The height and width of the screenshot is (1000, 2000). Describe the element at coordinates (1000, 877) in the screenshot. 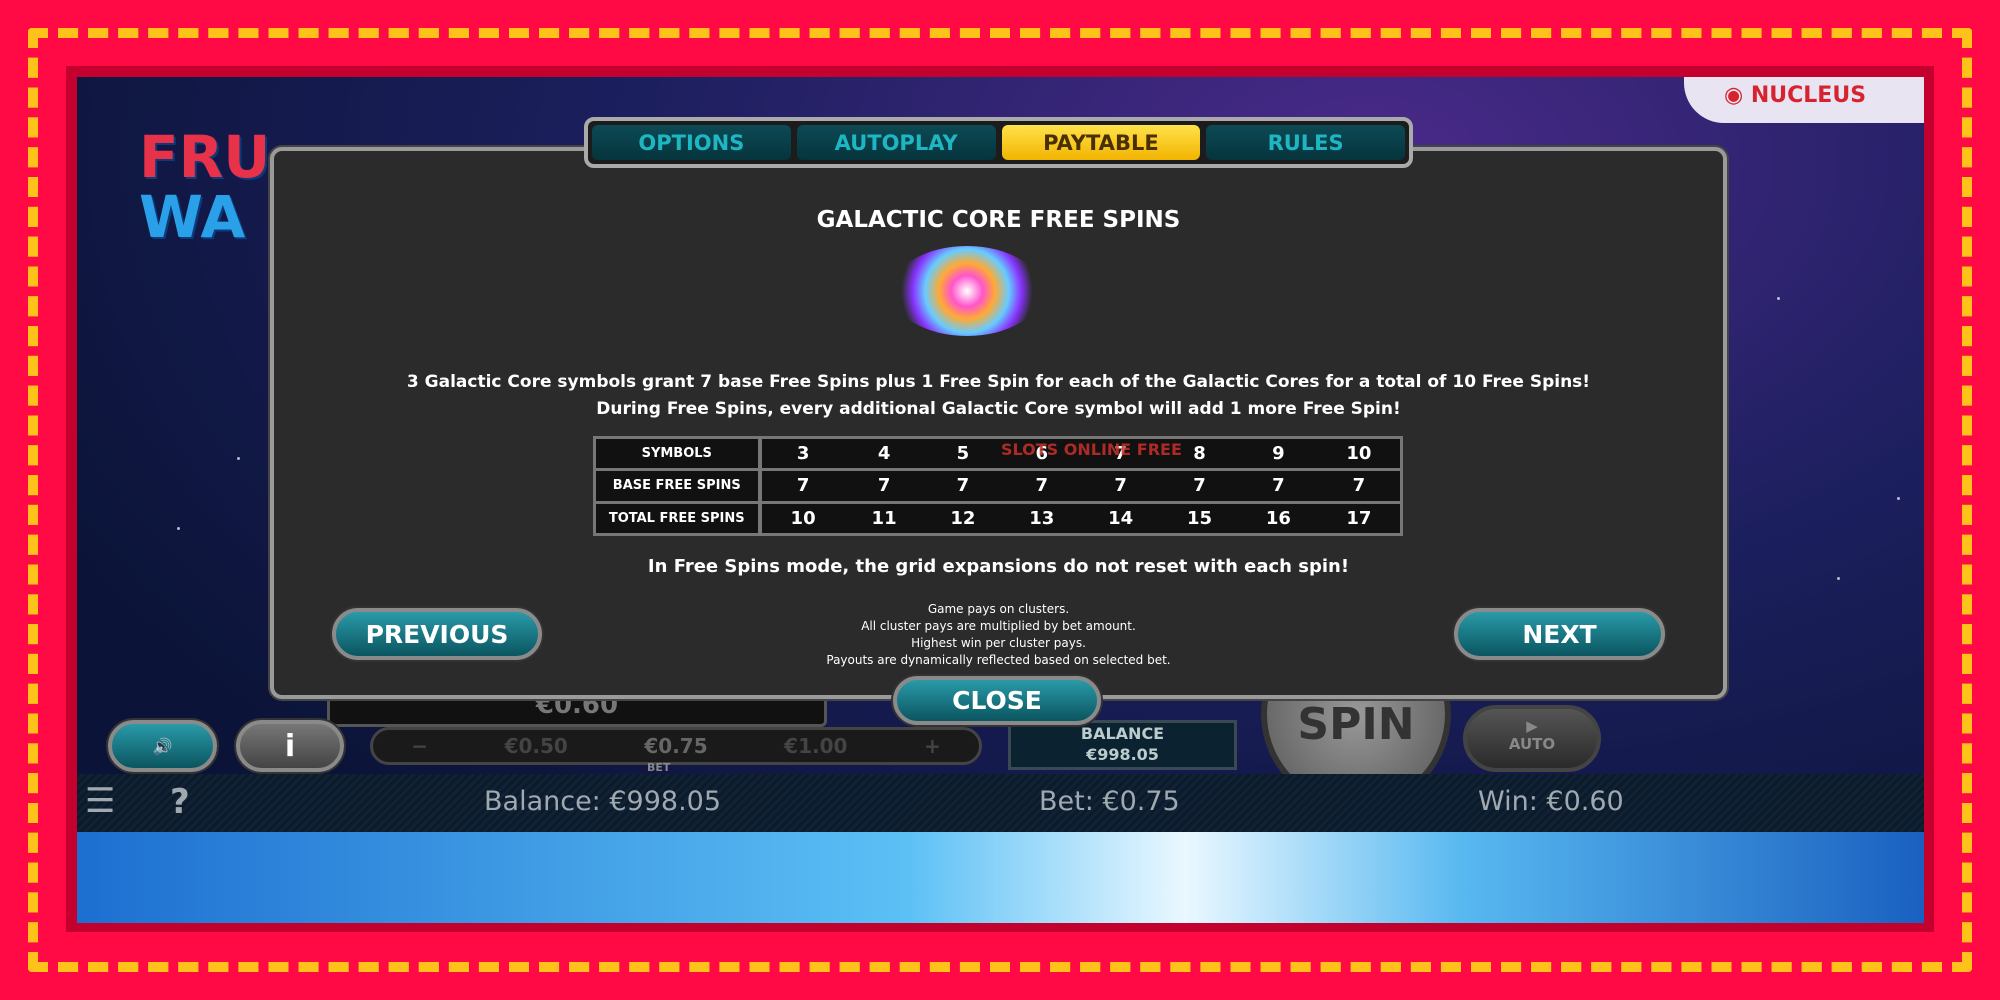

I see `earth-background` at that location.